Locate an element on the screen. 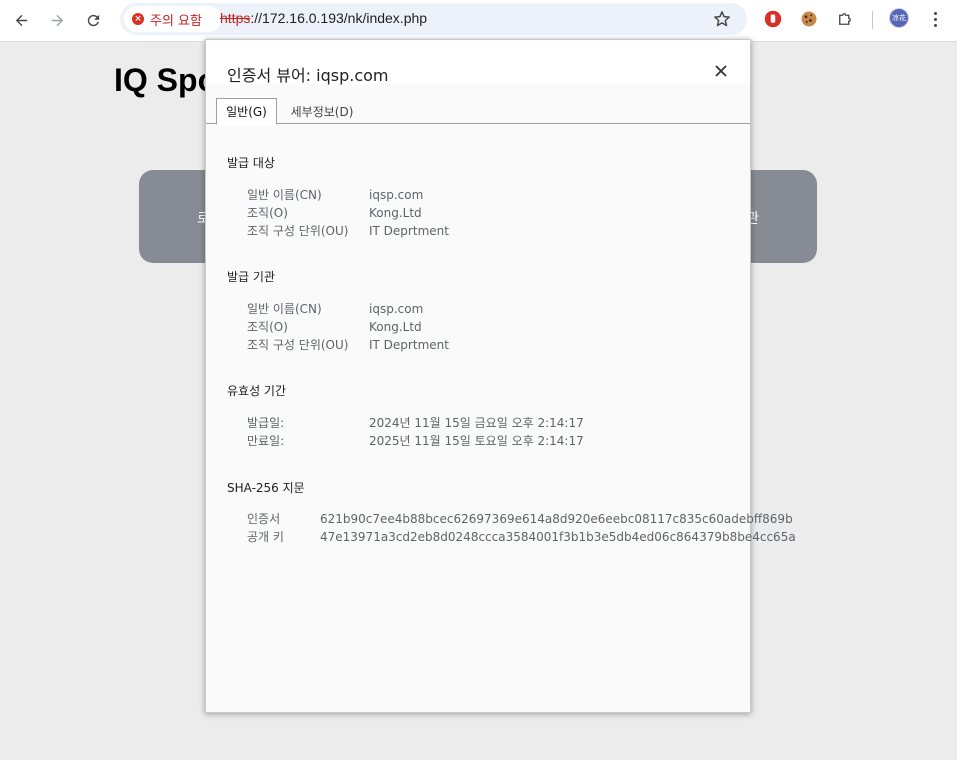 The height and width of the screenshot is (760, 957). row-value: 2024년 11월 15일 금요일 오후 2:14:17 is located at coordinates (476, 423).